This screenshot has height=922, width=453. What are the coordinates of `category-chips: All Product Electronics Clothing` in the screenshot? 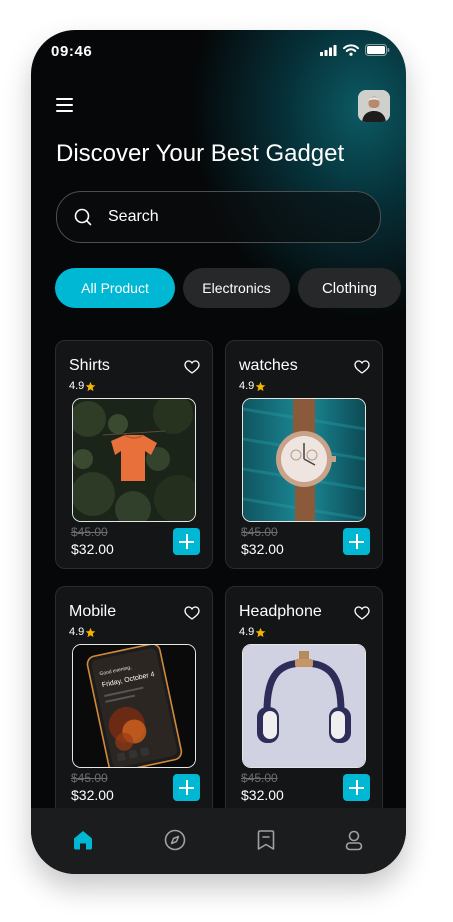 It's located at (218, 288).